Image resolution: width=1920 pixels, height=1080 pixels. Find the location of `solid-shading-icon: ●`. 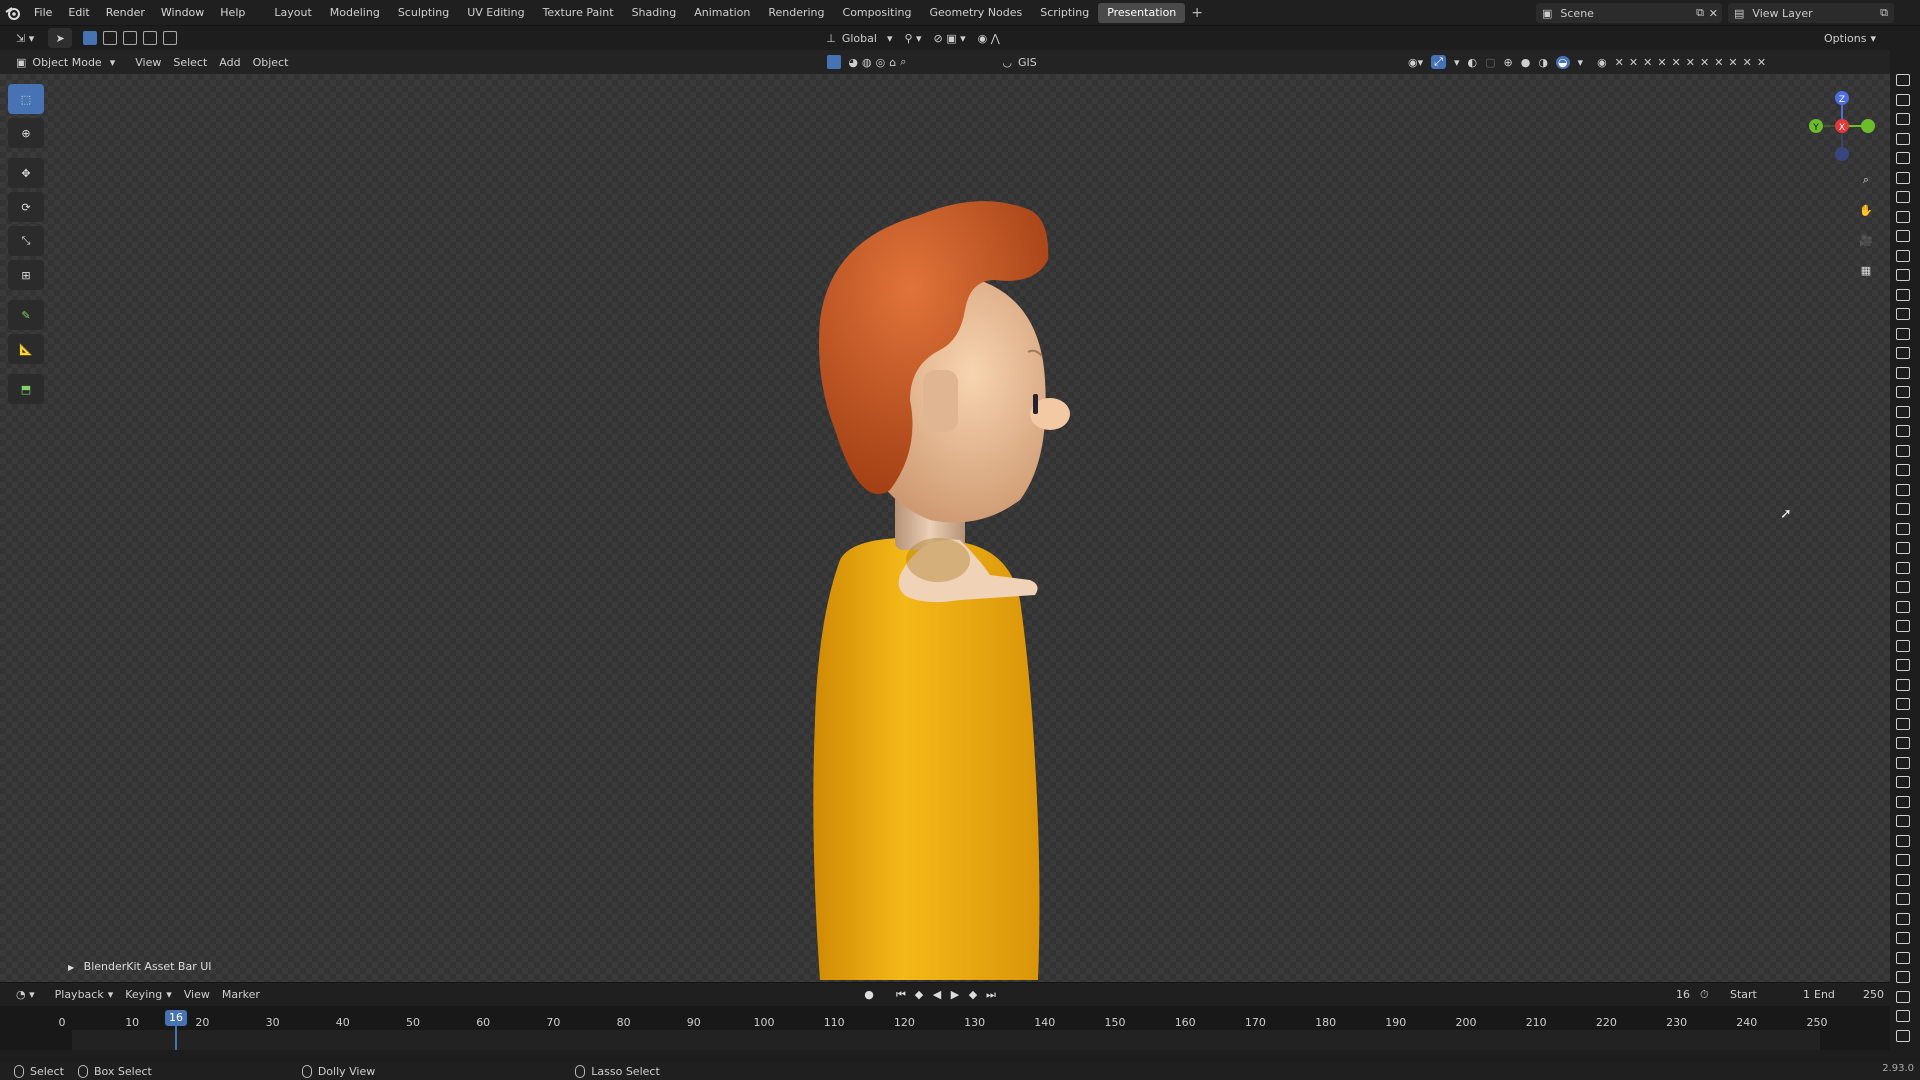

solid-shading-icon: ● is located at coordinates (1526, 62).